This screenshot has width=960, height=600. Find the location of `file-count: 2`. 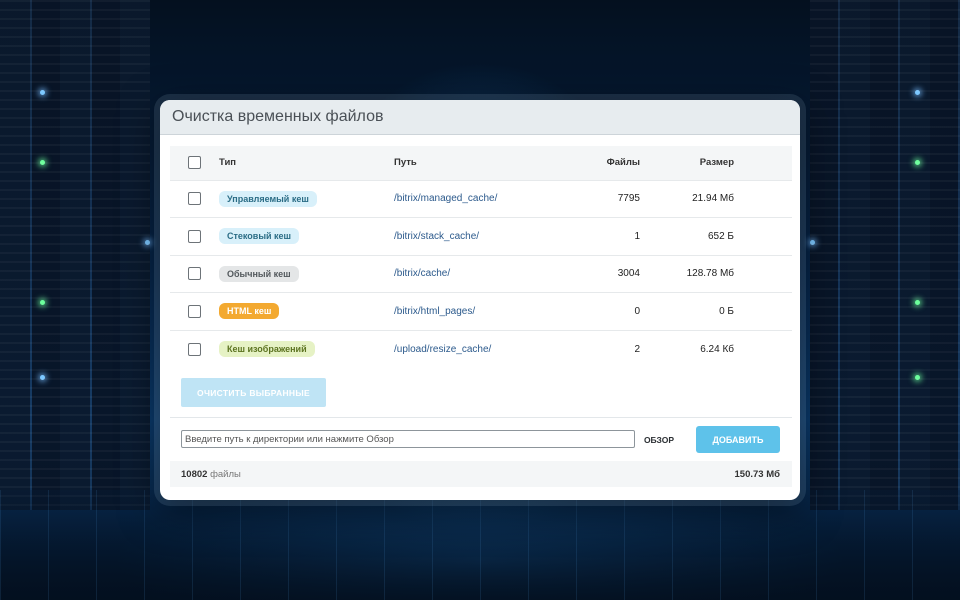

file-count: 2 is located at coordinates (637, 349).